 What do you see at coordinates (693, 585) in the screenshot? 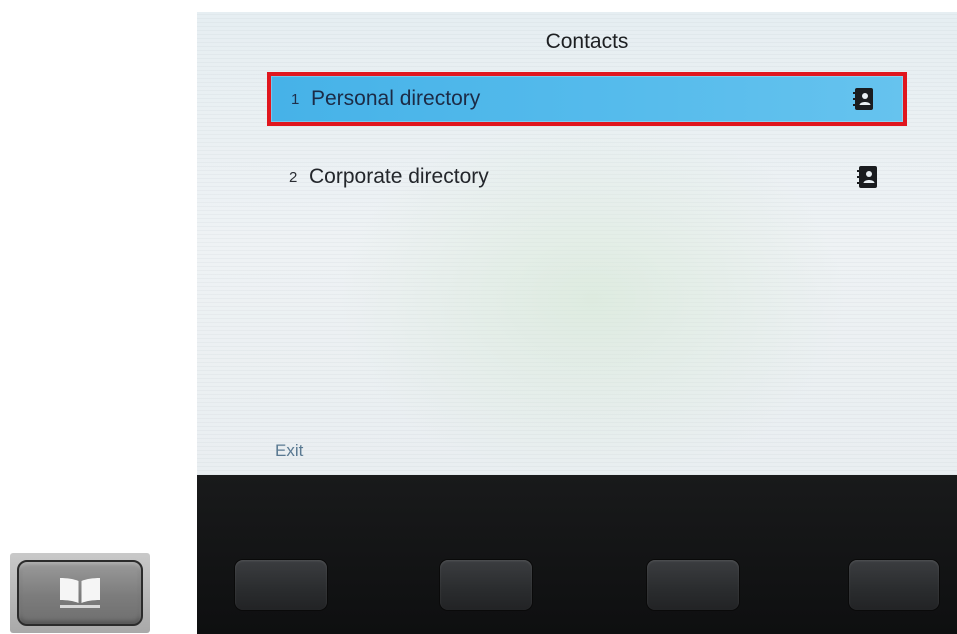
I see `softkey-3-button` at bounding box center [693, 585].